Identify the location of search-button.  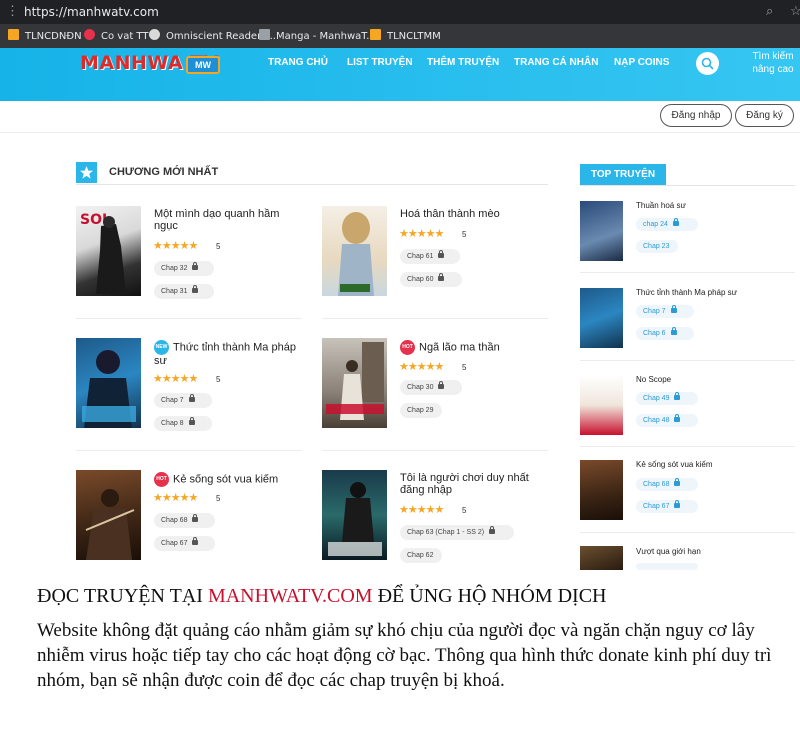
(707, 63).